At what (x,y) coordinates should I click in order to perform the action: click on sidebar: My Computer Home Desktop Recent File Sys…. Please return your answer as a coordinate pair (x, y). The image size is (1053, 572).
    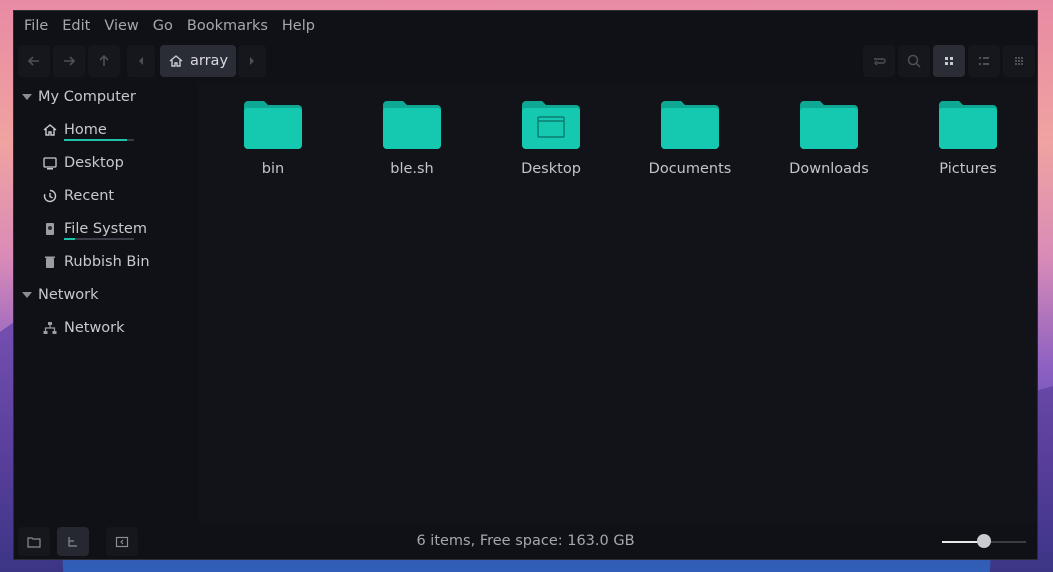
    Looking at the image, I should click on (105, 303).